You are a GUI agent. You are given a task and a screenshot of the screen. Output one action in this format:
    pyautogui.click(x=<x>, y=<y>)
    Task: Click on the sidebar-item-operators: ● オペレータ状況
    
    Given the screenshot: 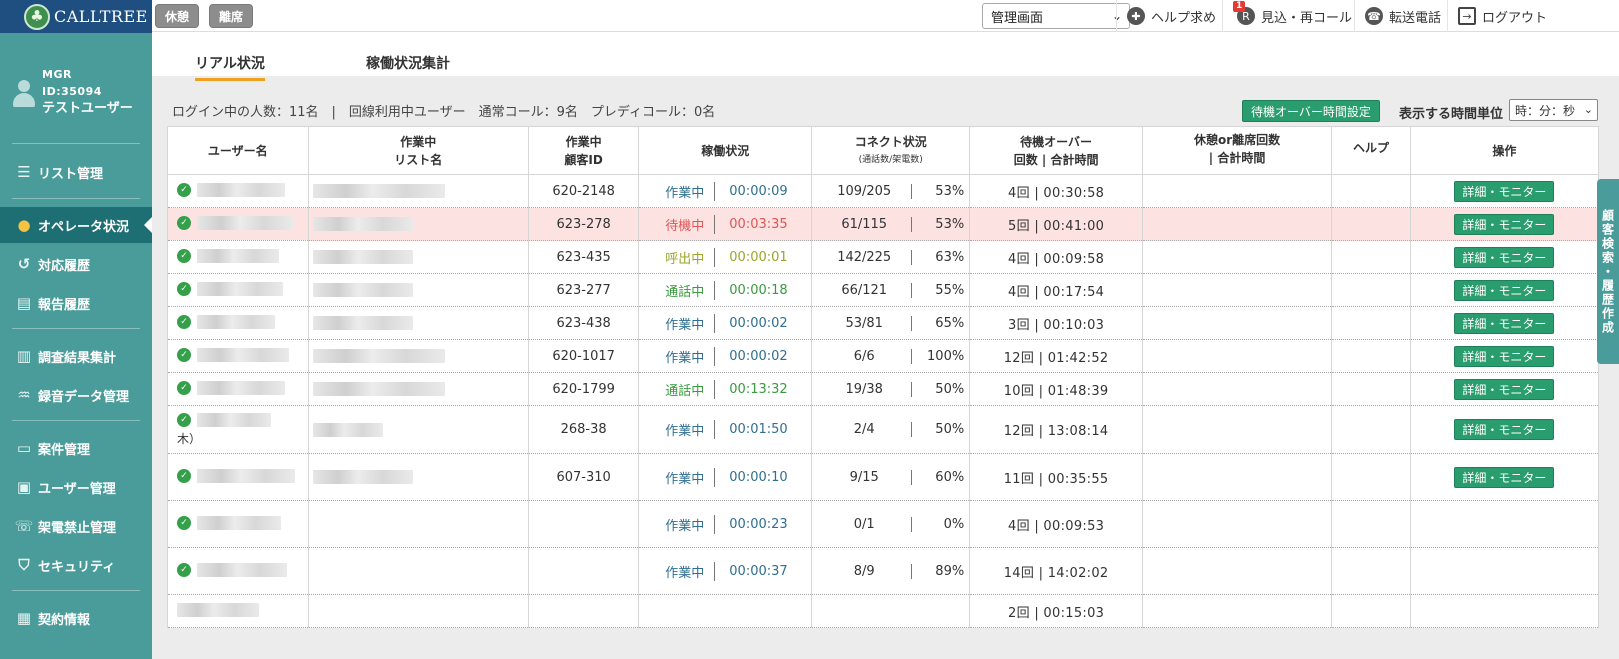 What is the action you would take?
    pyautogui.click(x=76, y=225)
    